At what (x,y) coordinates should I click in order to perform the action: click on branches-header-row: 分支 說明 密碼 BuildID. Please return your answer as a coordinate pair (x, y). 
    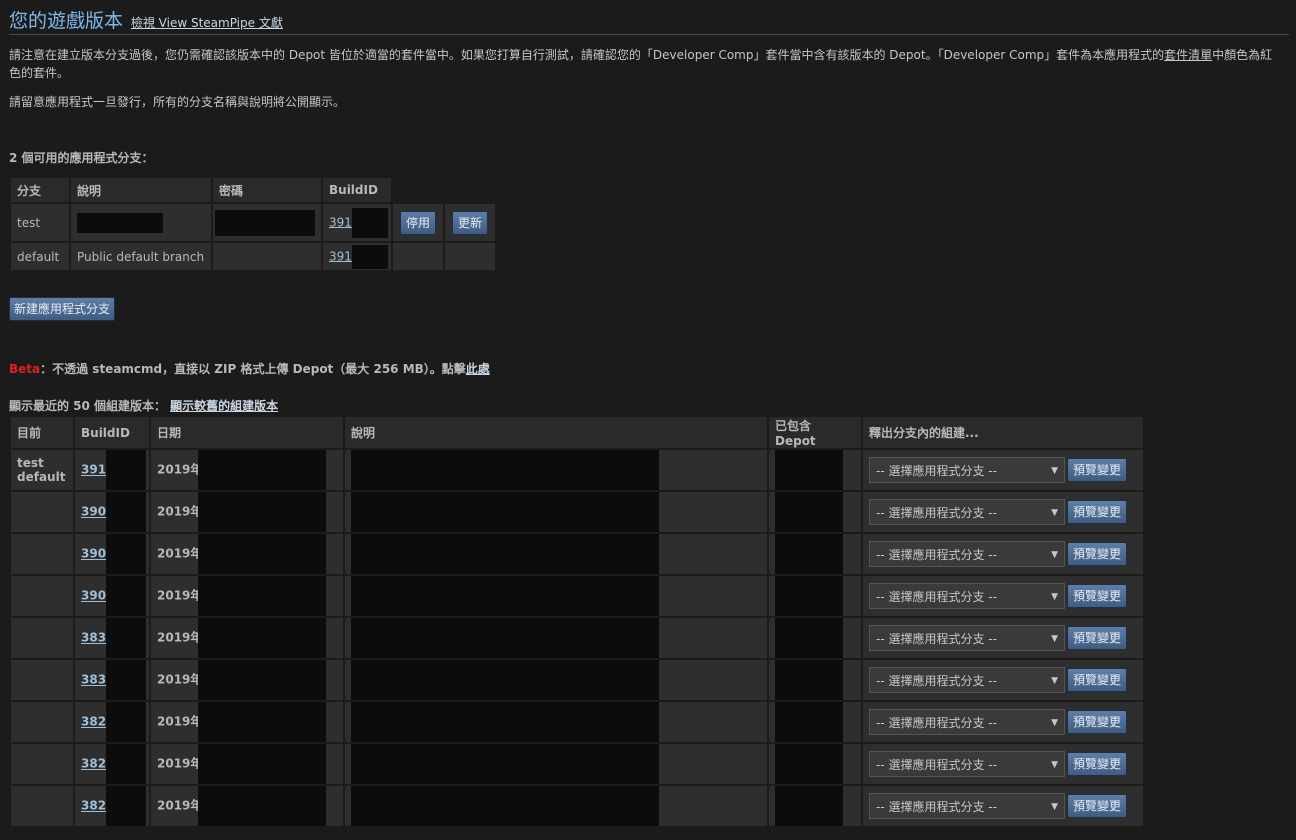
    Looking at the image, I should click on (253, 190).